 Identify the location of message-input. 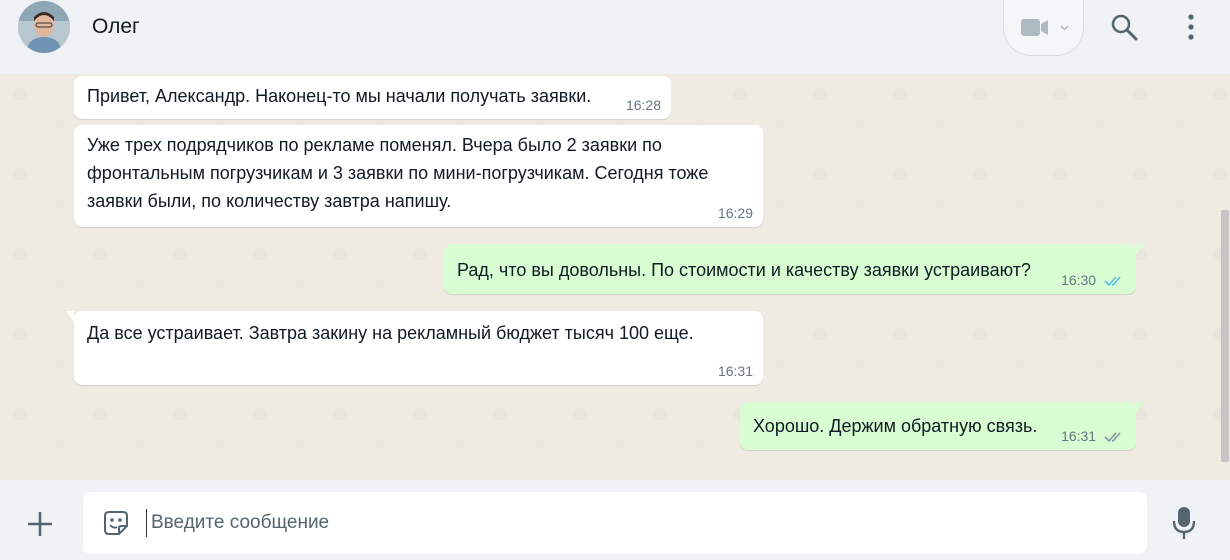
(641, 523).